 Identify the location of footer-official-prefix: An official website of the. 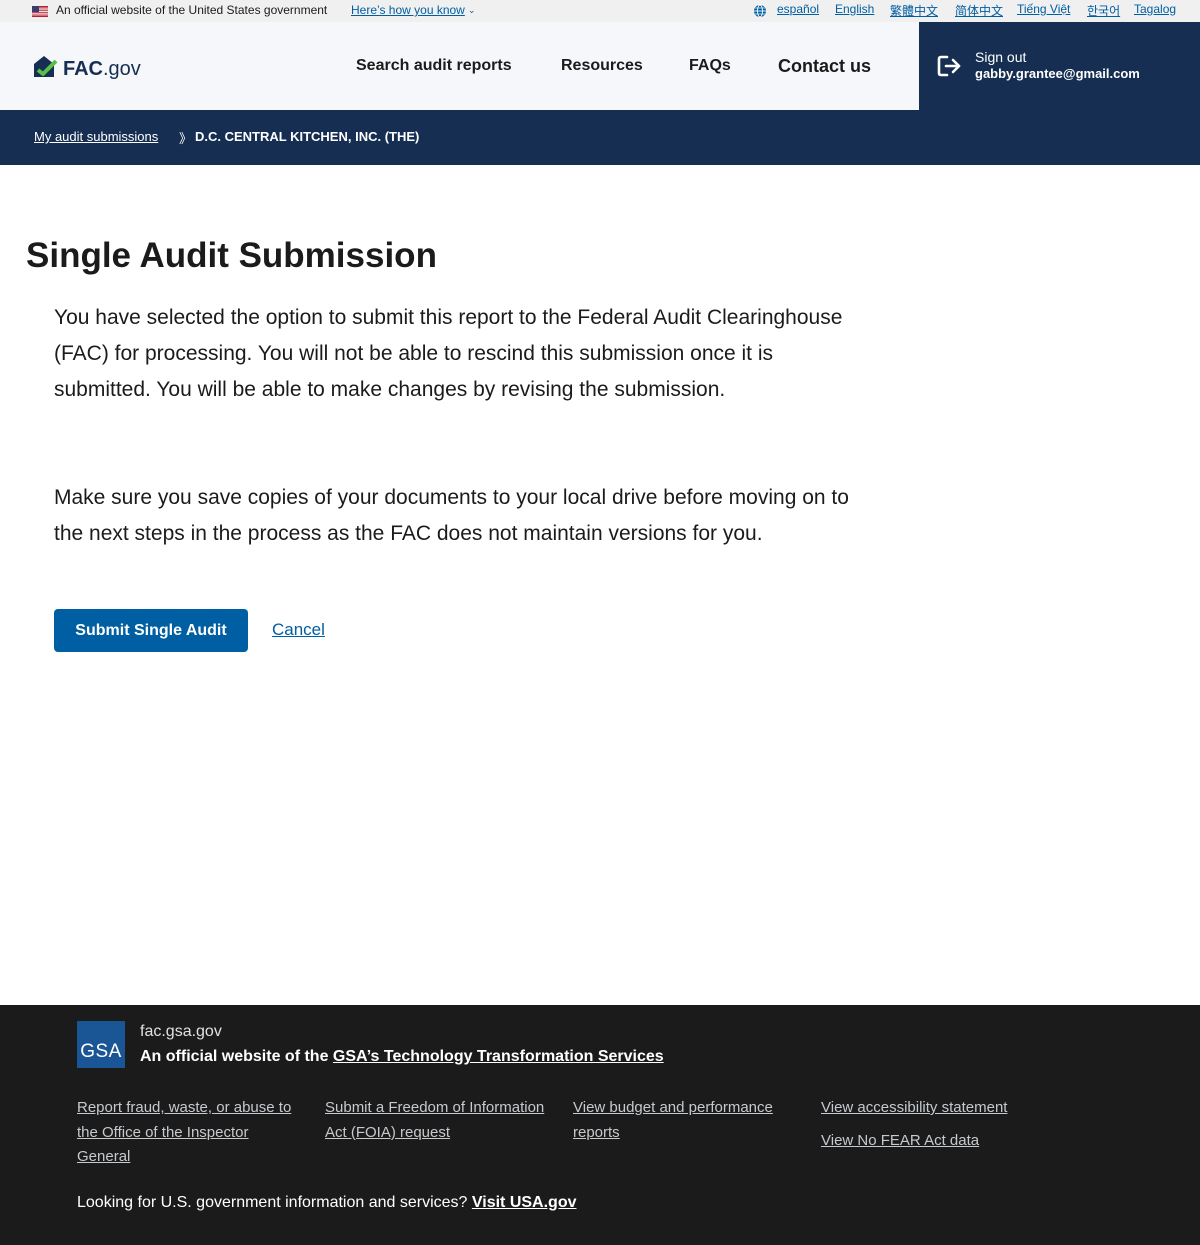
(236, 1056).